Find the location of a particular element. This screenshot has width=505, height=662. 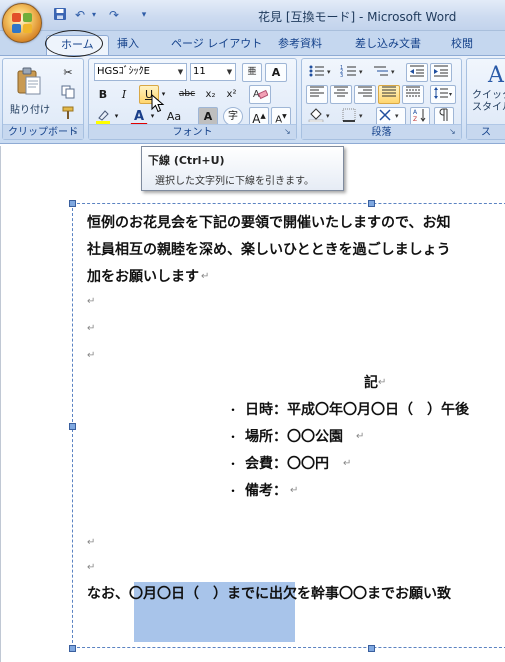

font-size-dropdown-icon: ▼ is located at coordinates (229, 72).